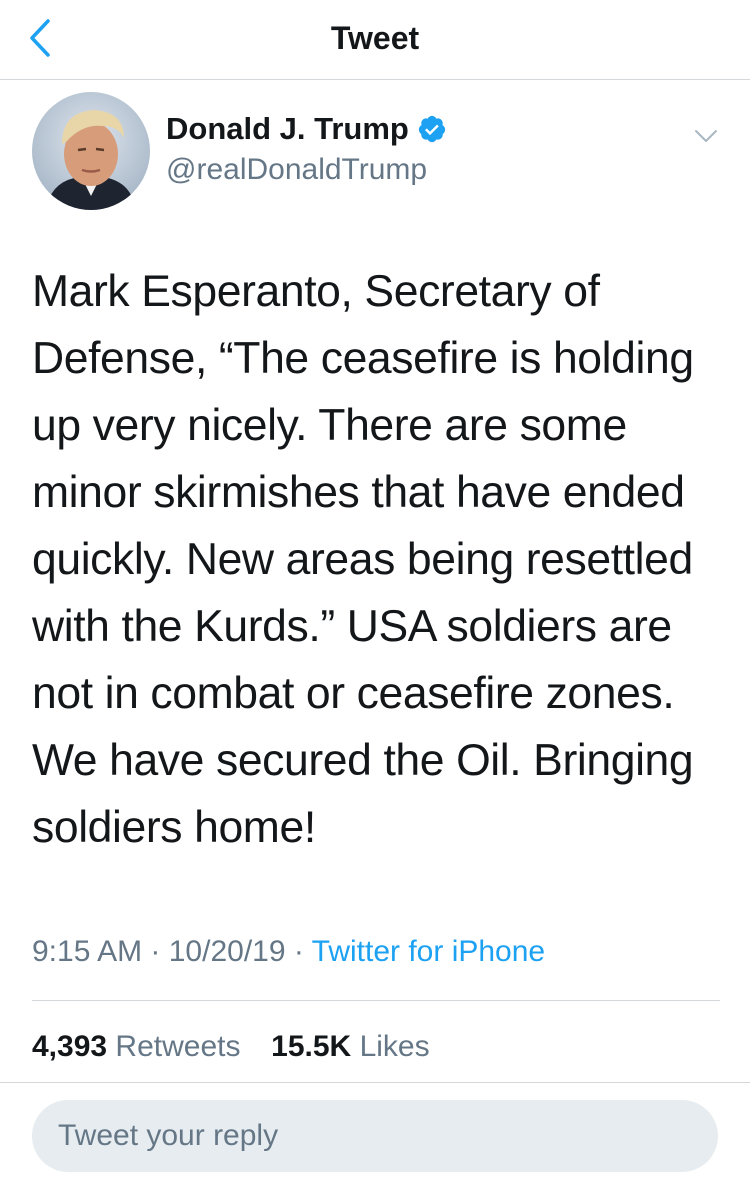  Describe the element at coordinates (70, 1046) in the screenshot. I see `retweets-count: 4,393` at that location.